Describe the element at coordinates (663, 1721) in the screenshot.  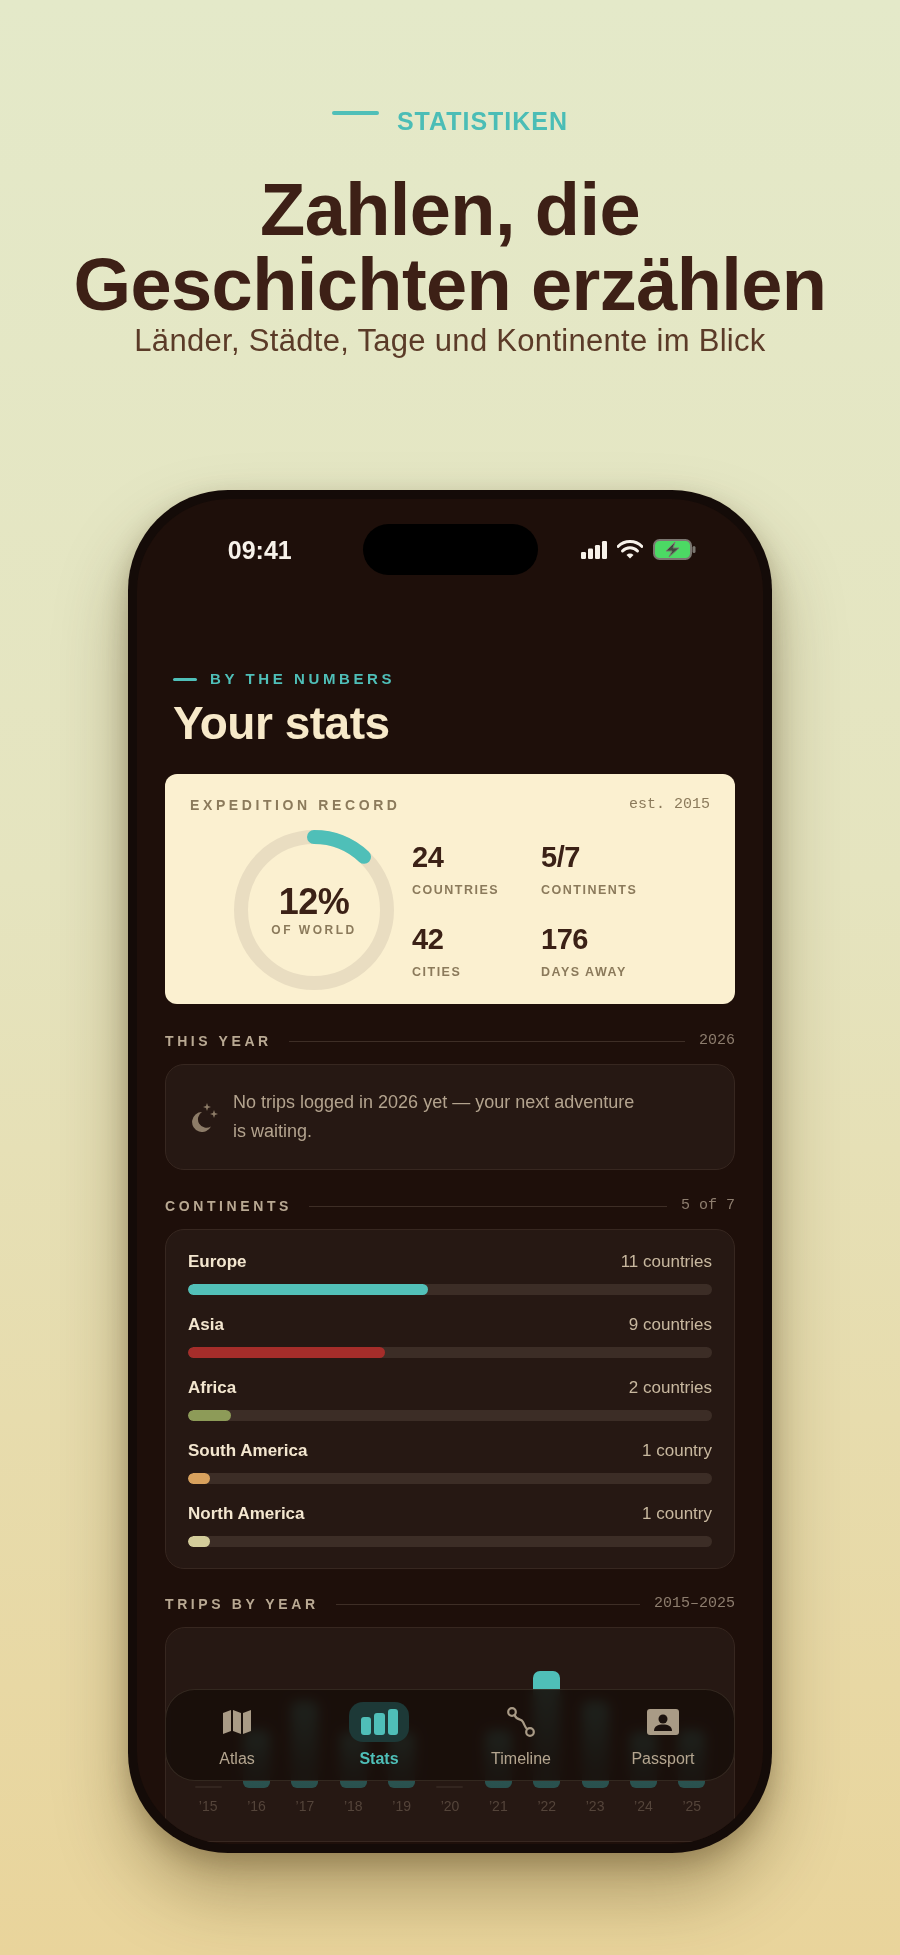
I see `person-card-icon` at that location.